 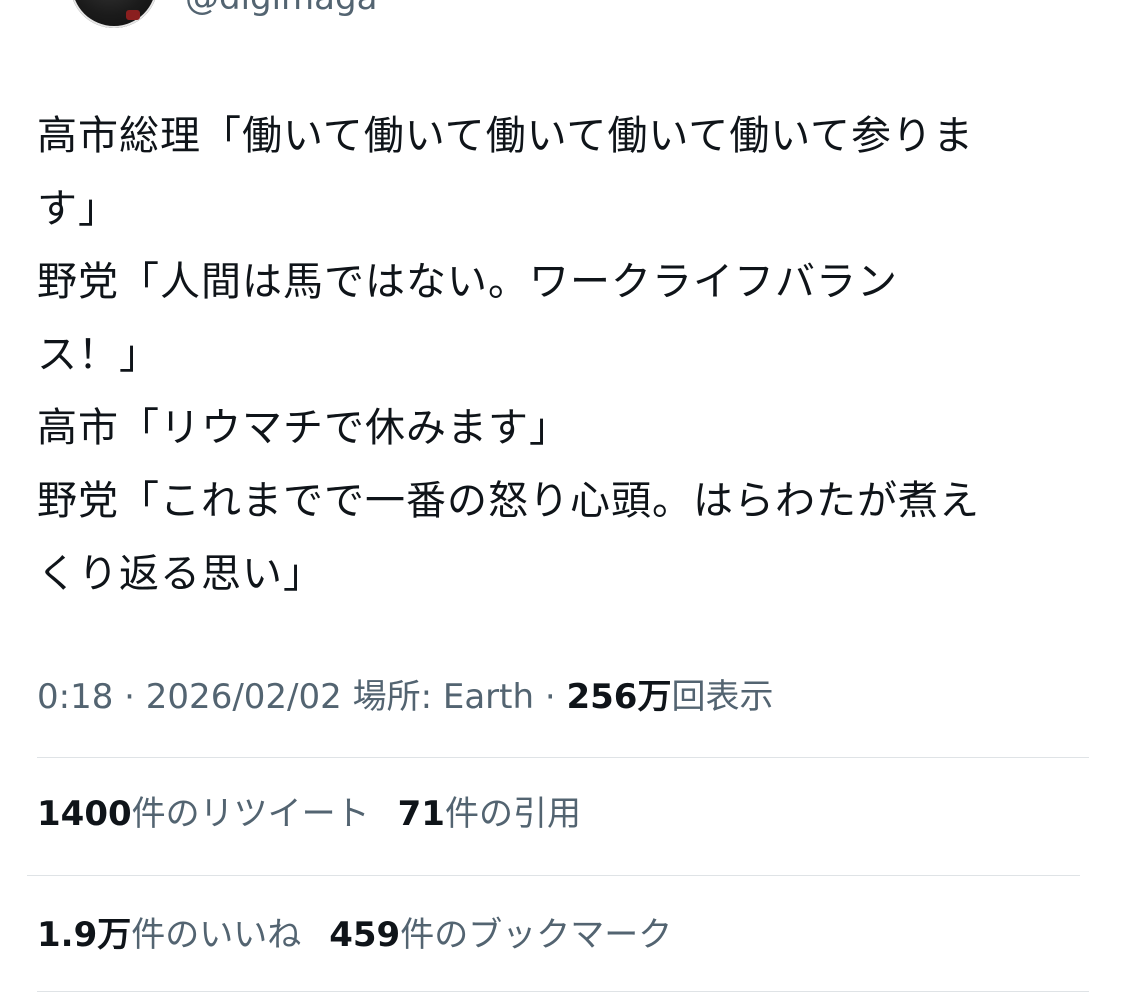 I want to click on likes-label: 件のいいね, so click(x=216, y=935).